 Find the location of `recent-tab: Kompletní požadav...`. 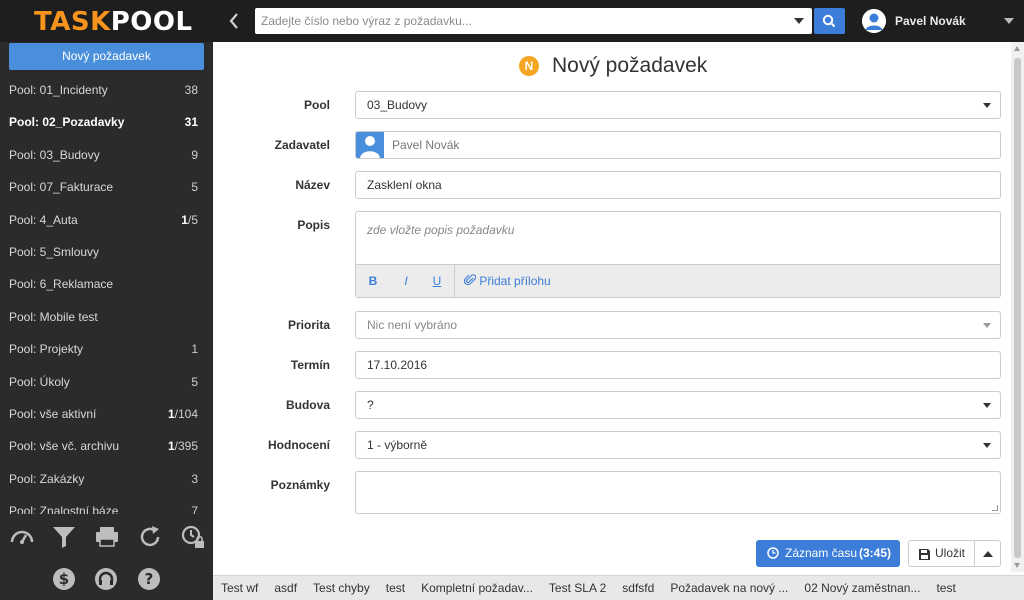

recent-tab: Kompletní požadav... is located at coordinates (477, 588).